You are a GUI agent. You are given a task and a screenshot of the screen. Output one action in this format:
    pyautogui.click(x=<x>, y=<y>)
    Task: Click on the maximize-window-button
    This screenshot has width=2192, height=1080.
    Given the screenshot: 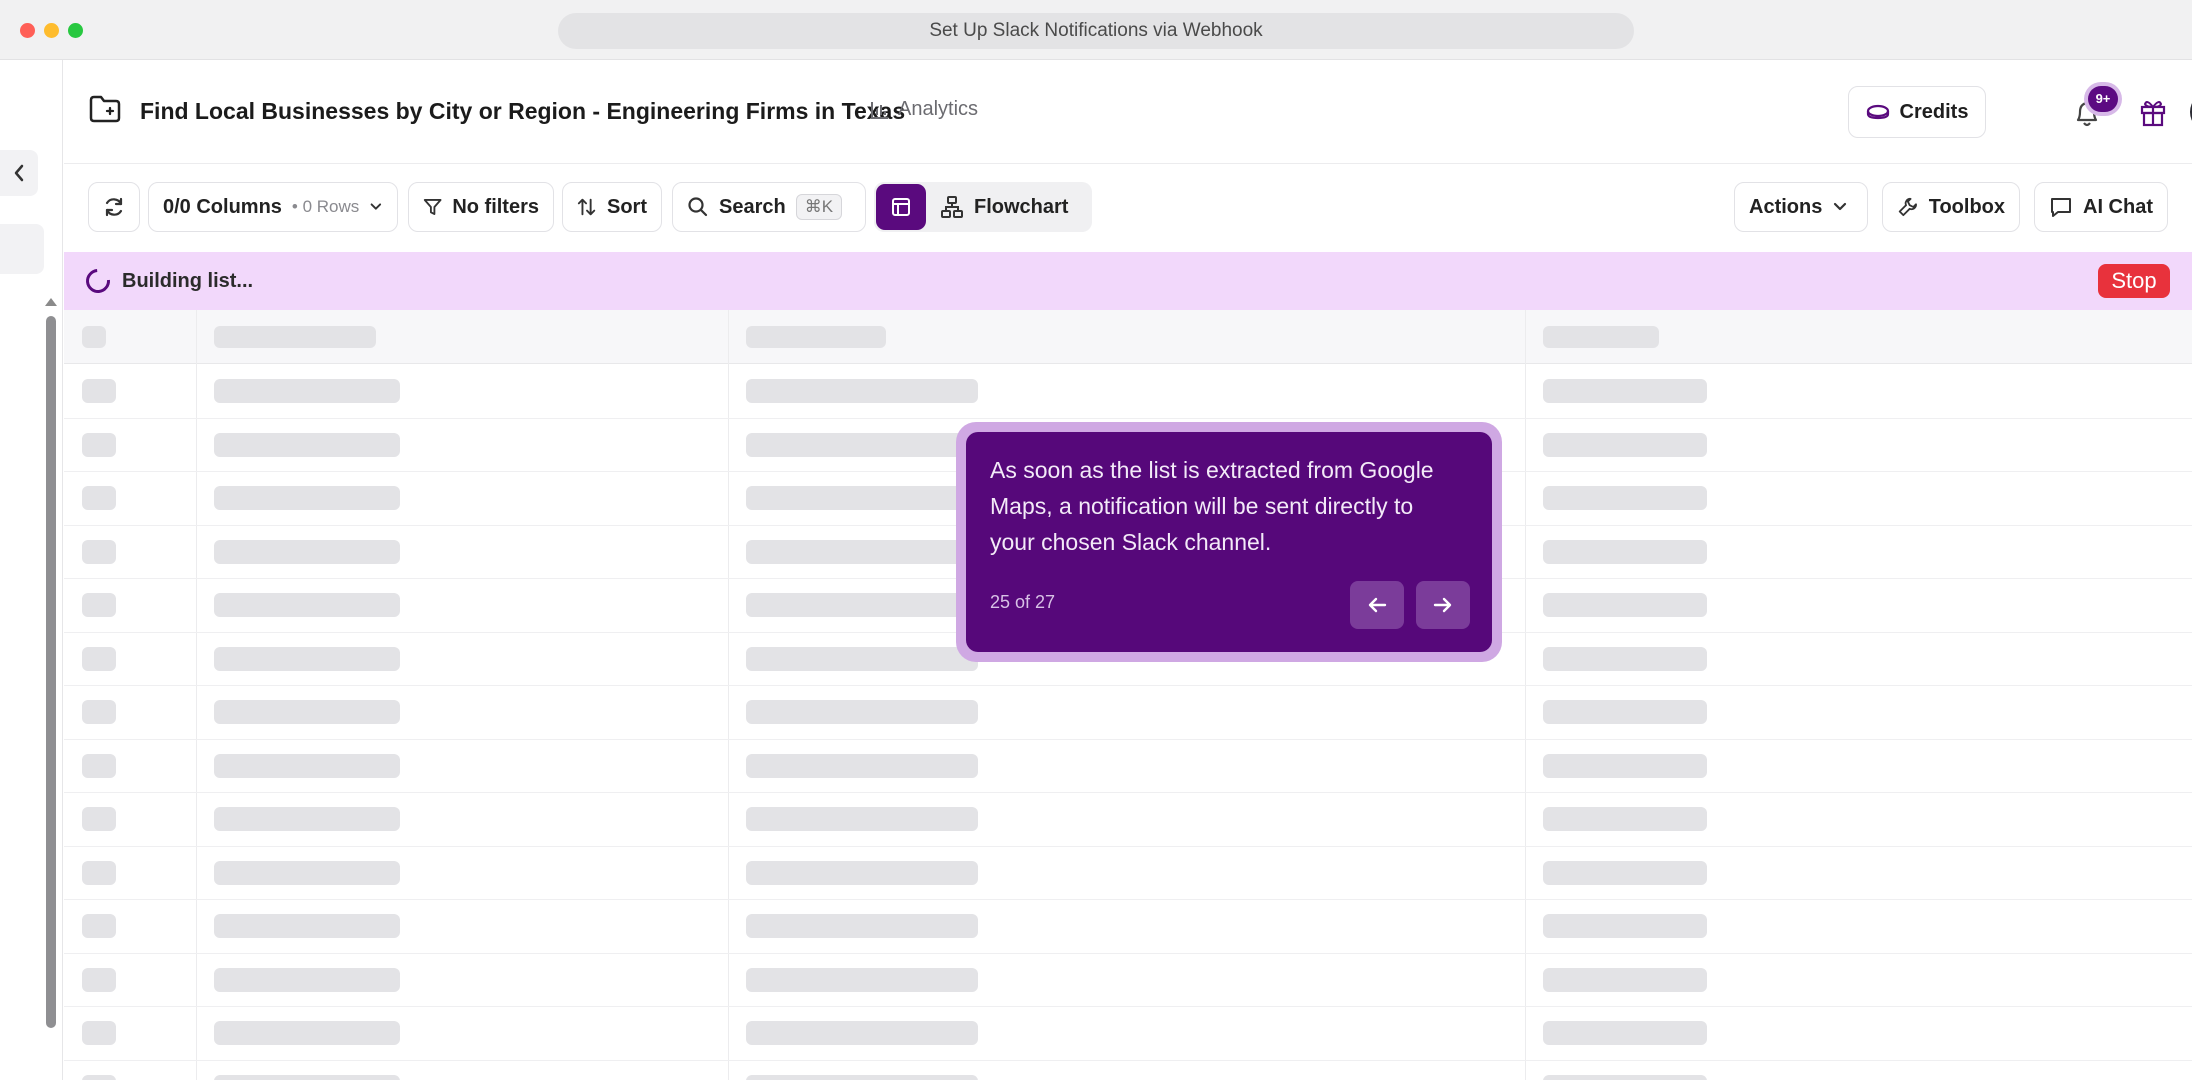 What is the action you would take?
    pyautogui.click(x=75, y=30)
    